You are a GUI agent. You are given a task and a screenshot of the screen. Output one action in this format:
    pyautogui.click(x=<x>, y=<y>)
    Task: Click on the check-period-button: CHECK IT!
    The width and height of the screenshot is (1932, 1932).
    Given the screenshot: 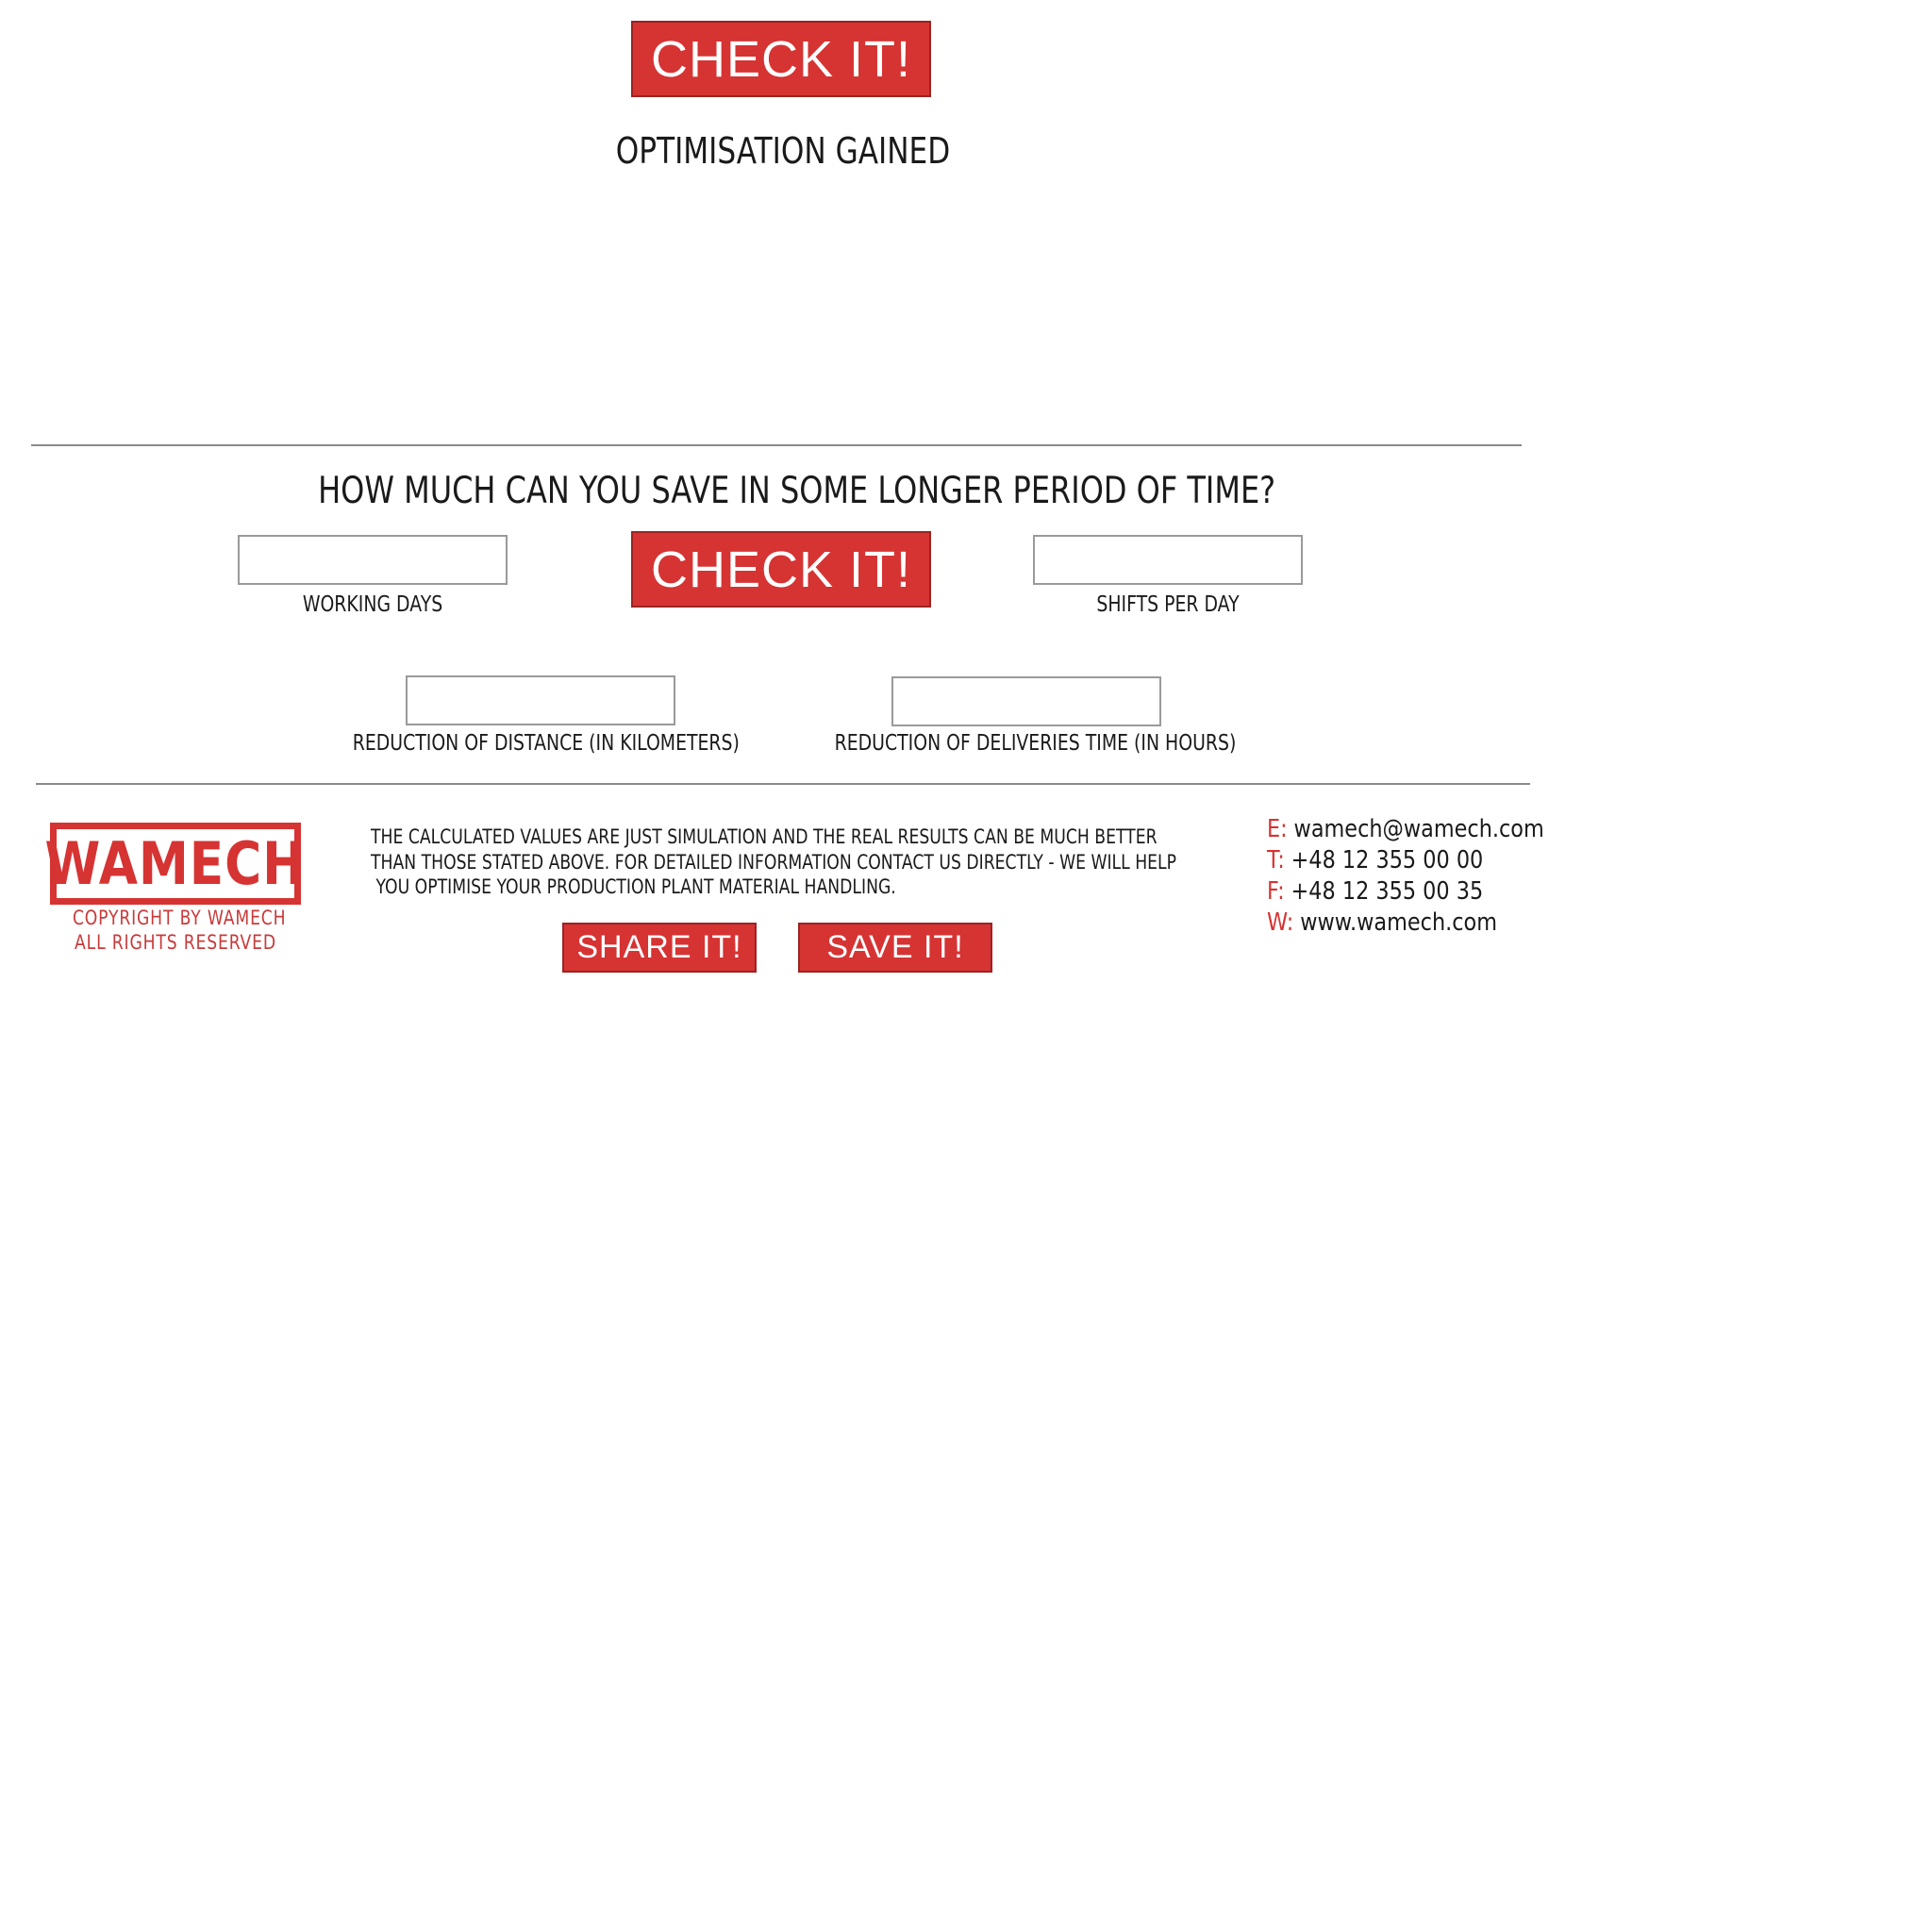 What is the action you would take?
    pyautogui.click(x=781, y=569)
    